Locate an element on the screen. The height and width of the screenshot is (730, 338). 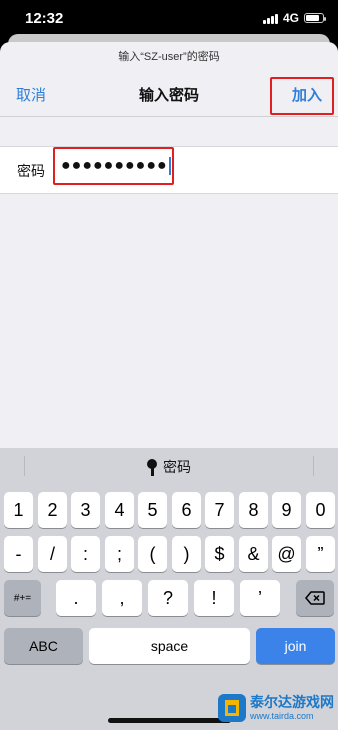
key-5: 5 is located at coordinates (152, 510).